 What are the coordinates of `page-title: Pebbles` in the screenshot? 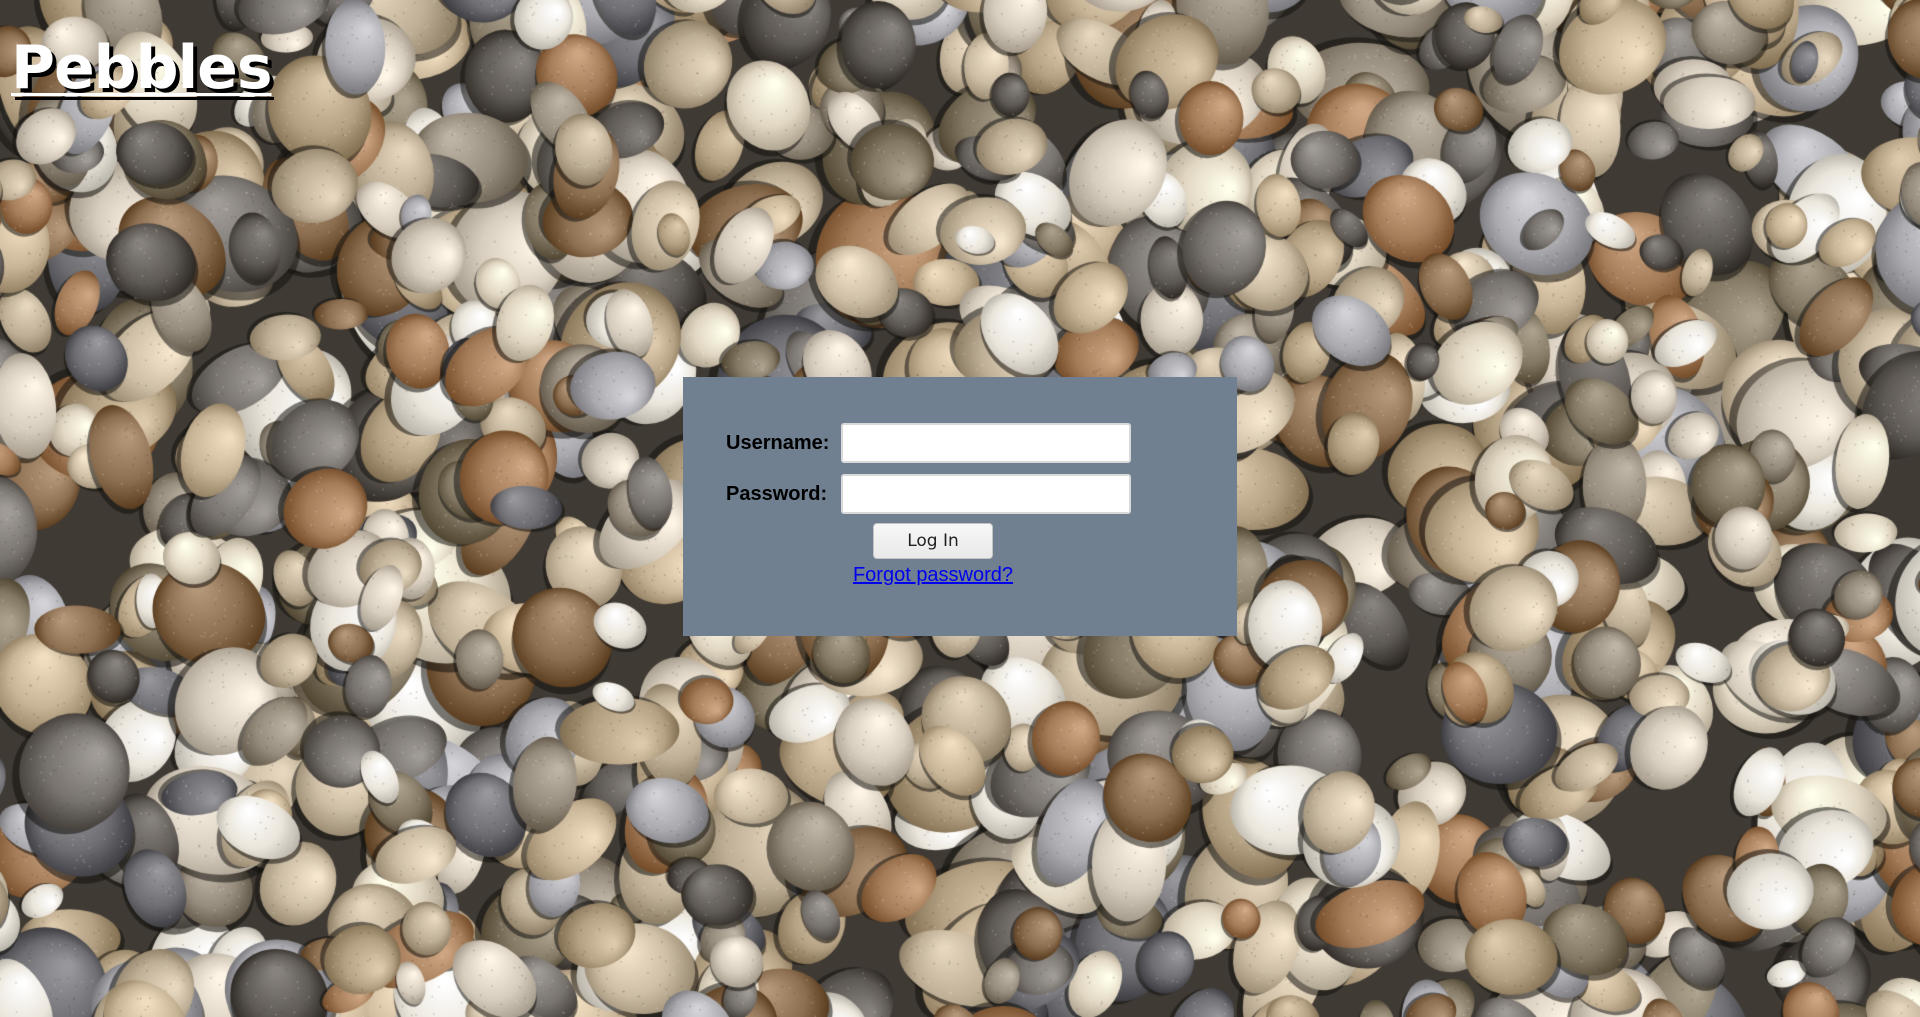 It's located at (142, 68).